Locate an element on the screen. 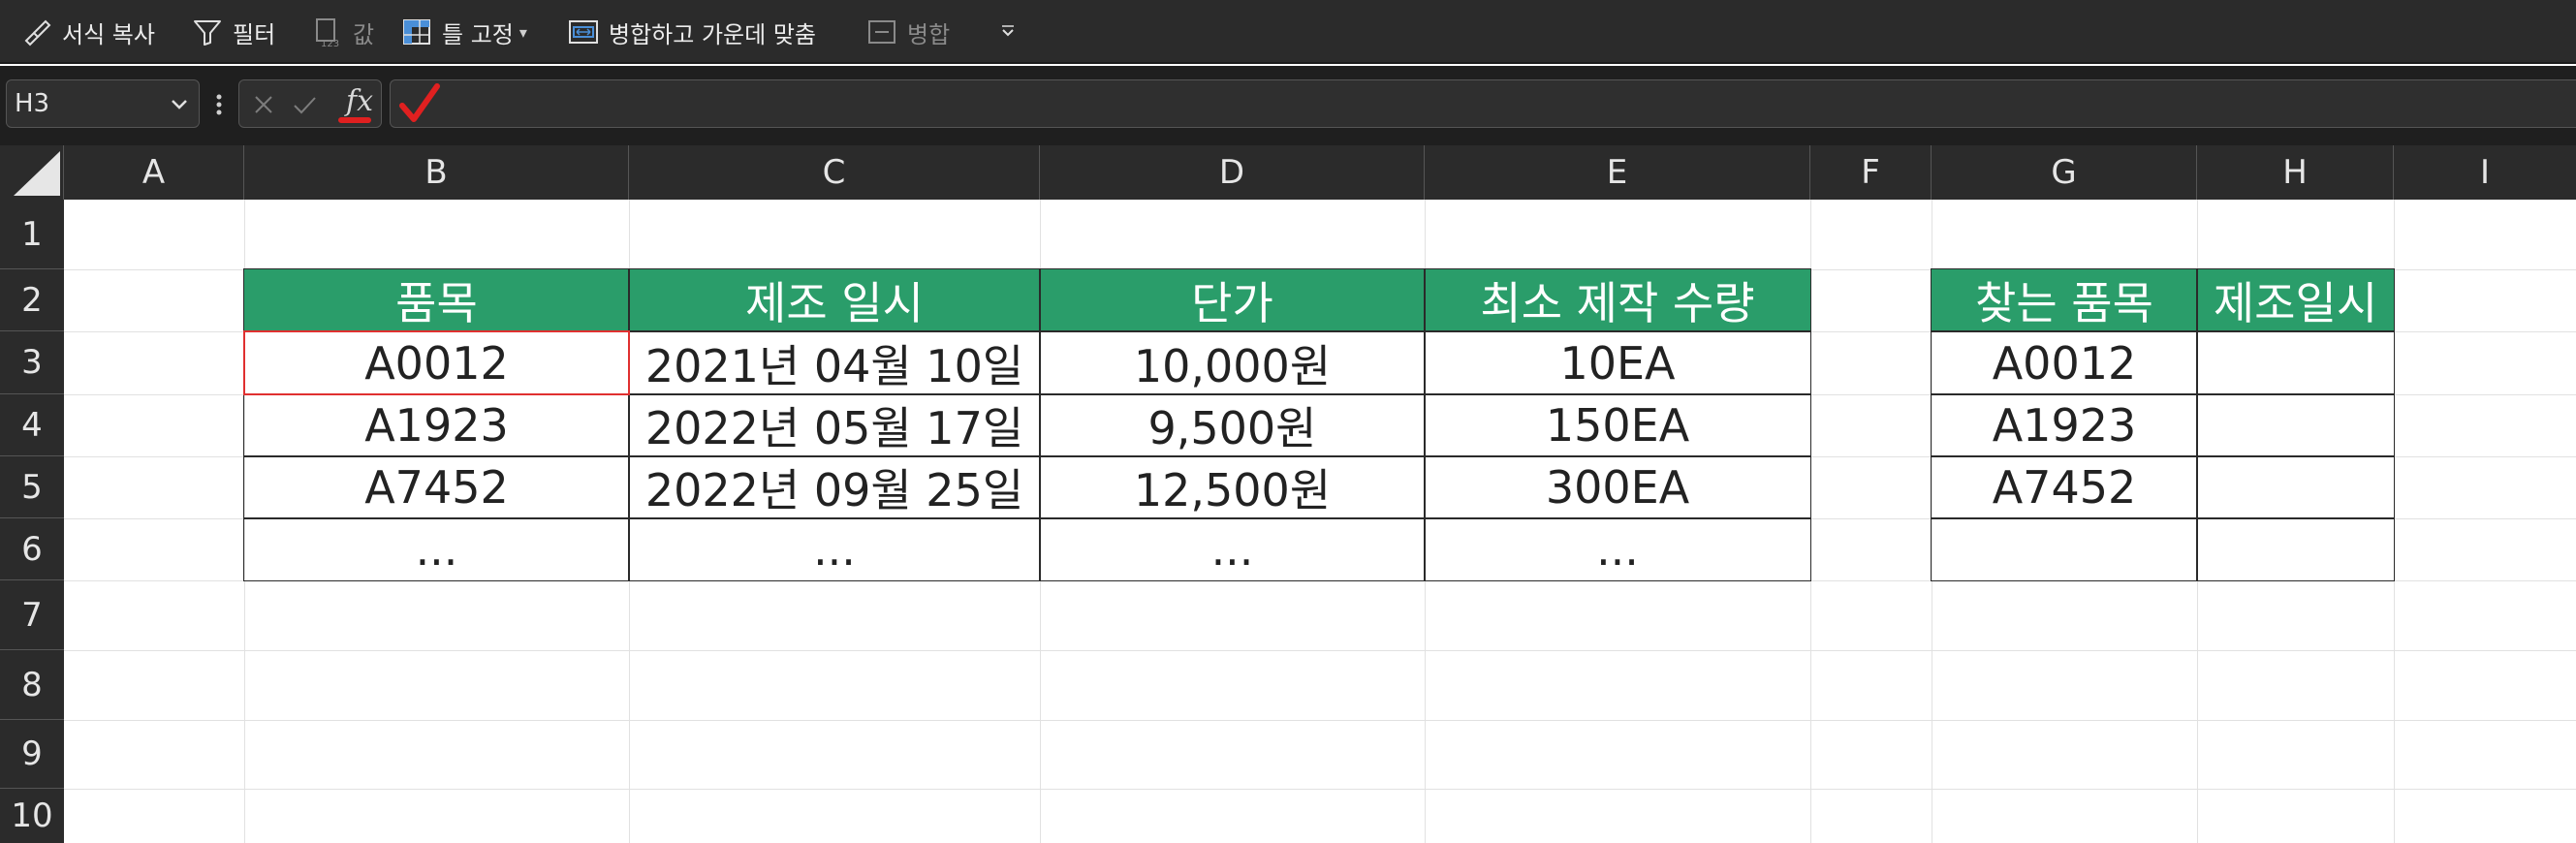  row-header-4: 4 is located at coordinates (32, 425).